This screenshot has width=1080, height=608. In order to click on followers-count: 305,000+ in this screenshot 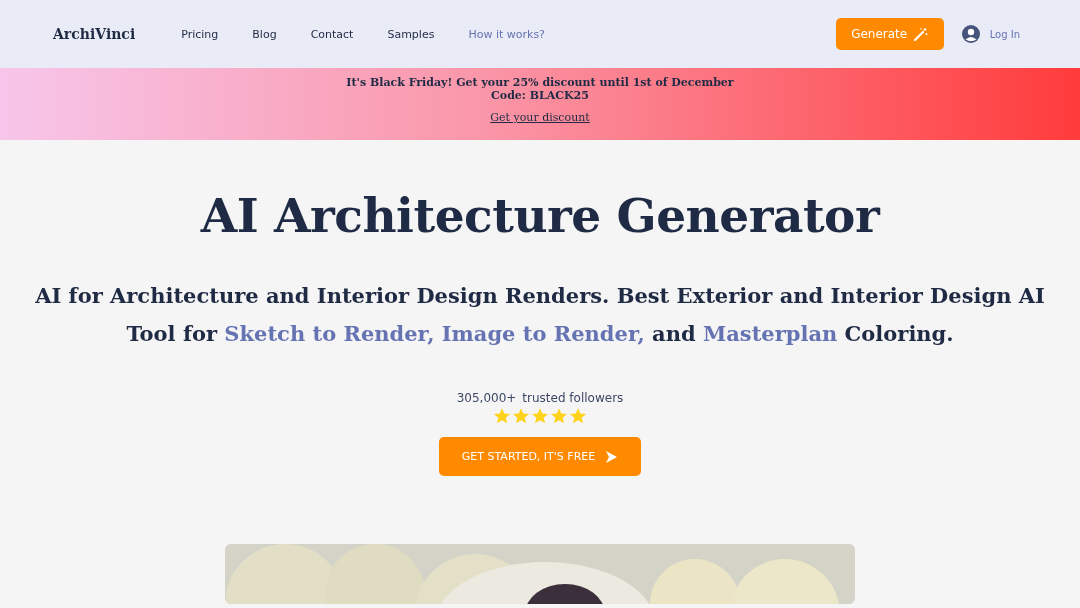, I will do `click(486, 398)`.